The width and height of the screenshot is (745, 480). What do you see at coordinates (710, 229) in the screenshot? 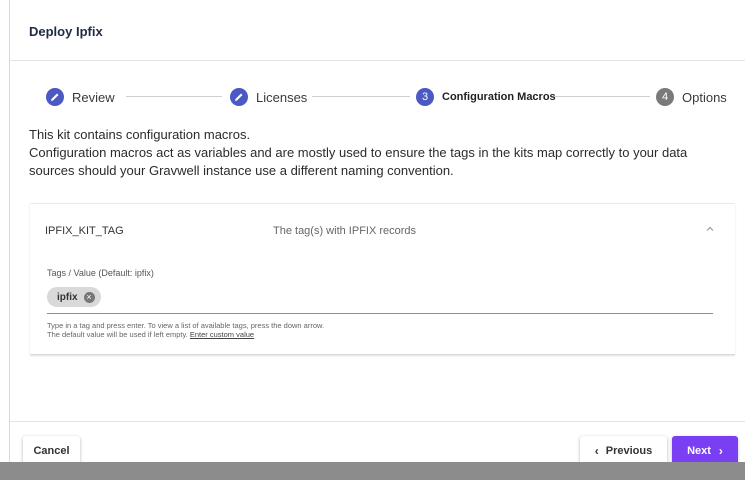
I see `chevron-up-icon` at bounding box center [710, 229].